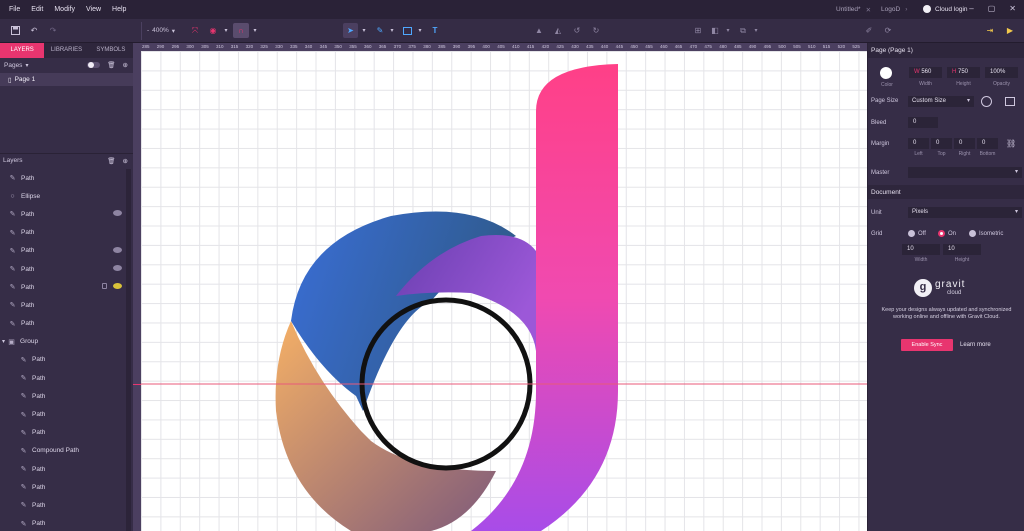  What do you see at coordinates (1001, 72) in the screenshot?
I see `opacity-field: 100%` at bounding box center [1001, 72].